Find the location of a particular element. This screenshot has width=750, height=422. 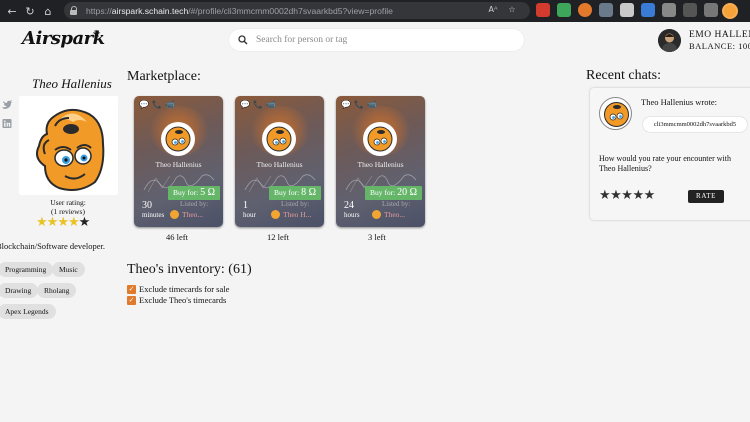

tag-rholang: Rholang is located at coordinates (57, 290).